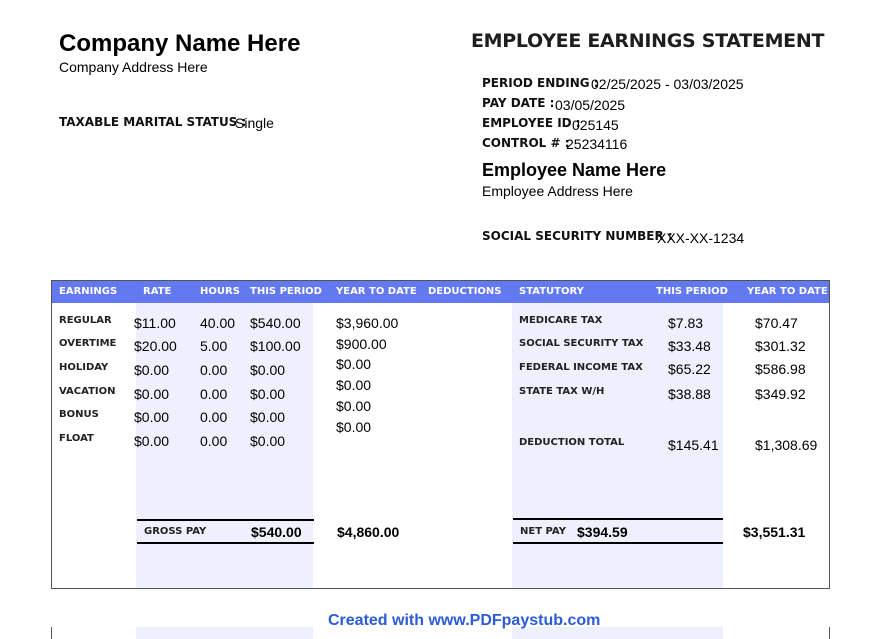 The width and height of the screenshot is (876, 639). I want to click on gross-bottom-rule, so click(225, 543).